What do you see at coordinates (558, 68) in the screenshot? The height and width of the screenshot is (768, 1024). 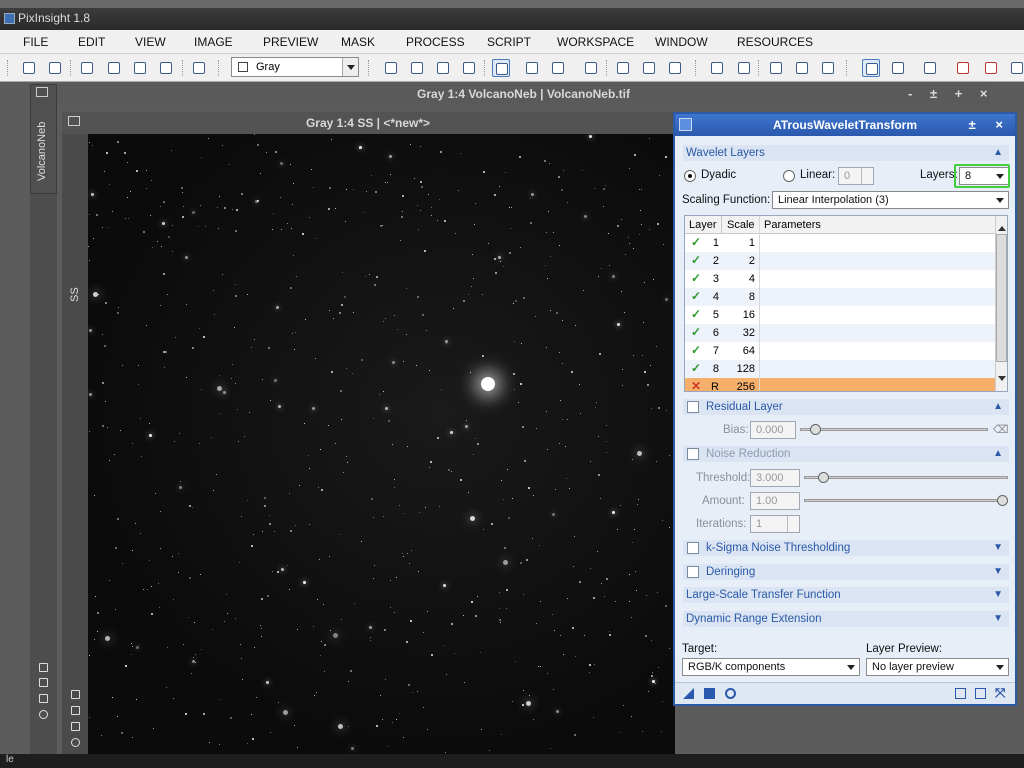 I see `zoom-out-icon` at bounding box center [558, 68].